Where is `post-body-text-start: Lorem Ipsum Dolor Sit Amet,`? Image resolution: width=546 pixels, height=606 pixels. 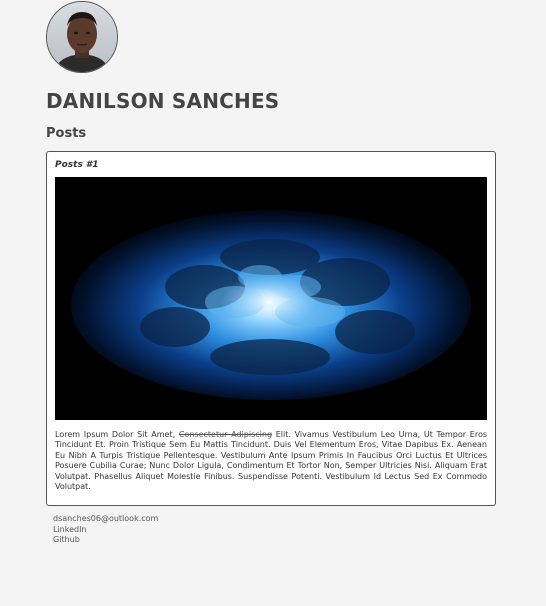
post-body-text-start: Lorem Ipsum Dolor Sit Amet, is located at coordinates (117, 434).